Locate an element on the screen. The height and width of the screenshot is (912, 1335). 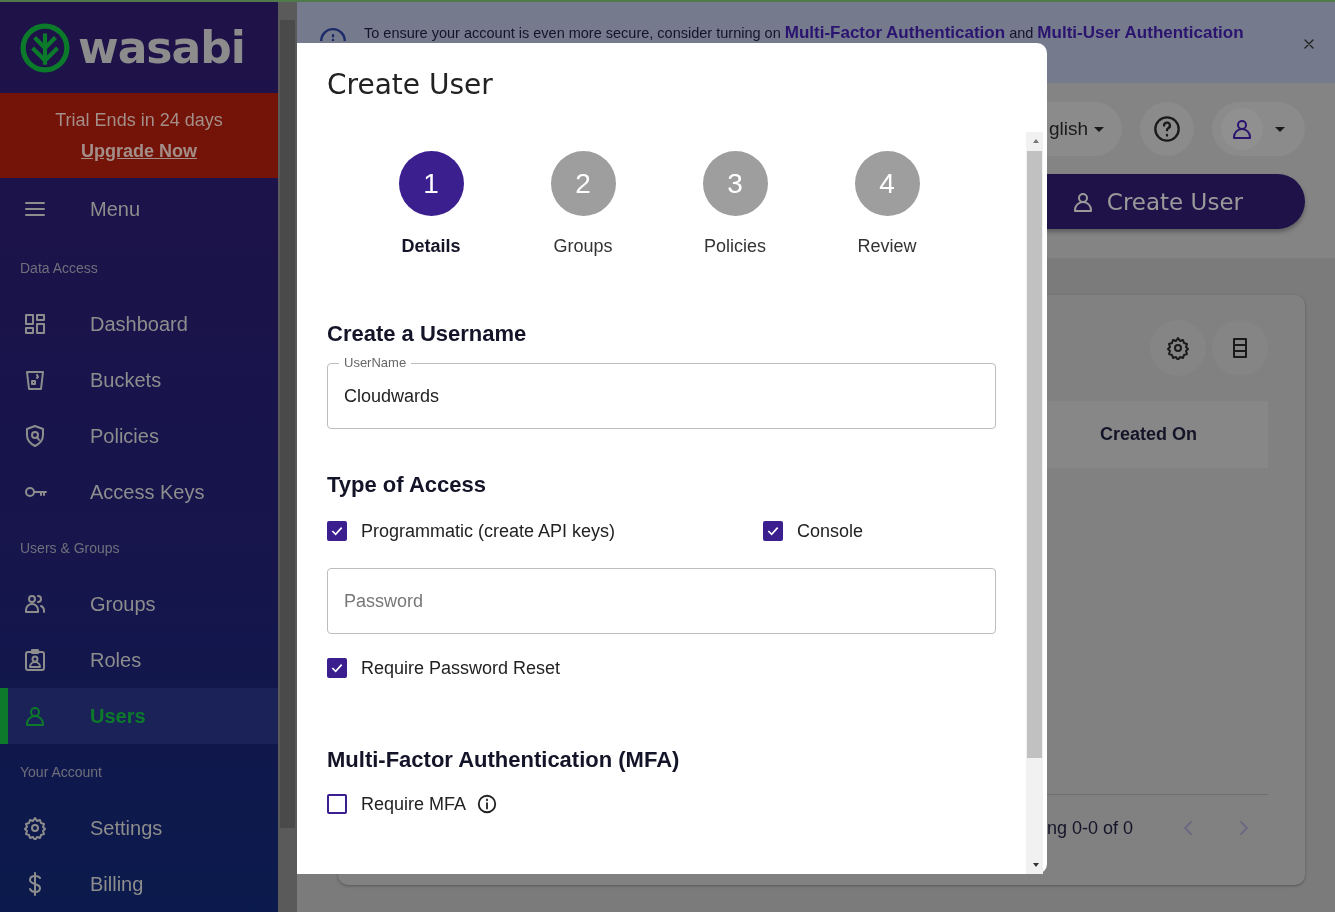
password-field: Password is located at coordinates (661, 601).